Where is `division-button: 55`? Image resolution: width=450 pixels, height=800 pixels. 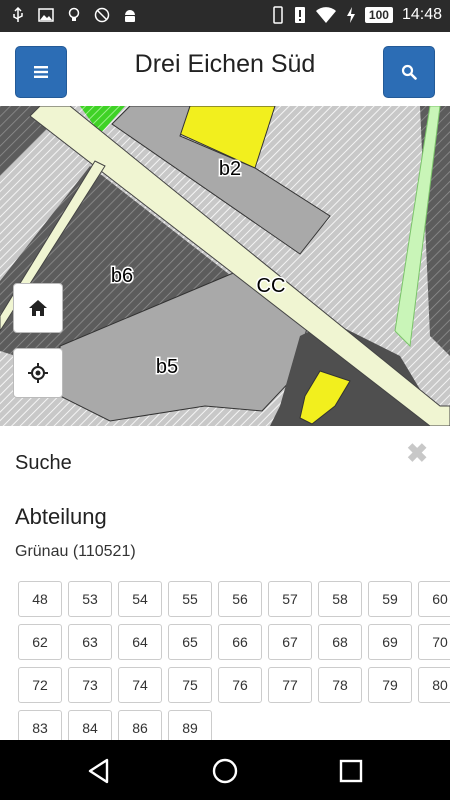
division-button: 55 is located at coordinates (190, 599).